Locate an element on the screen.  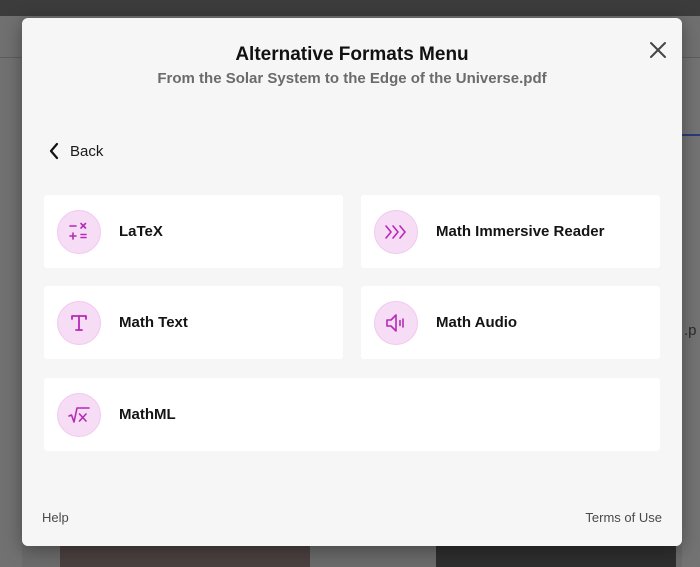
speaker-icon is located at coordinates (395, 322).